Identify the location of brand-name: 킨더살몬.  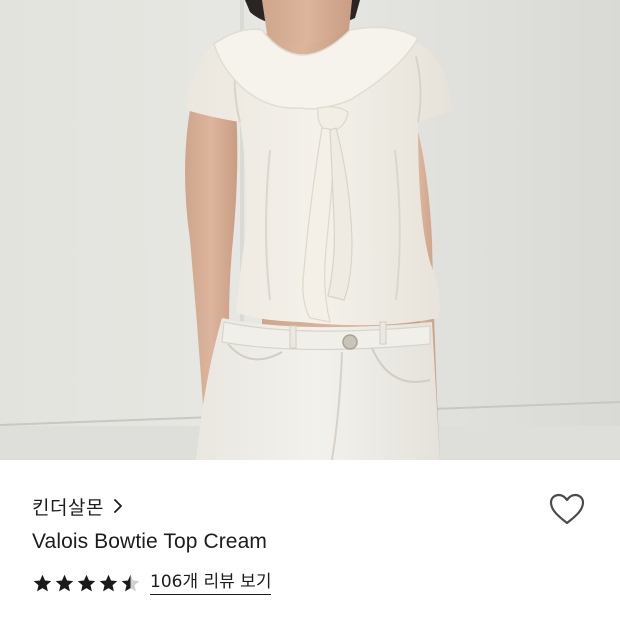
(68, 507).